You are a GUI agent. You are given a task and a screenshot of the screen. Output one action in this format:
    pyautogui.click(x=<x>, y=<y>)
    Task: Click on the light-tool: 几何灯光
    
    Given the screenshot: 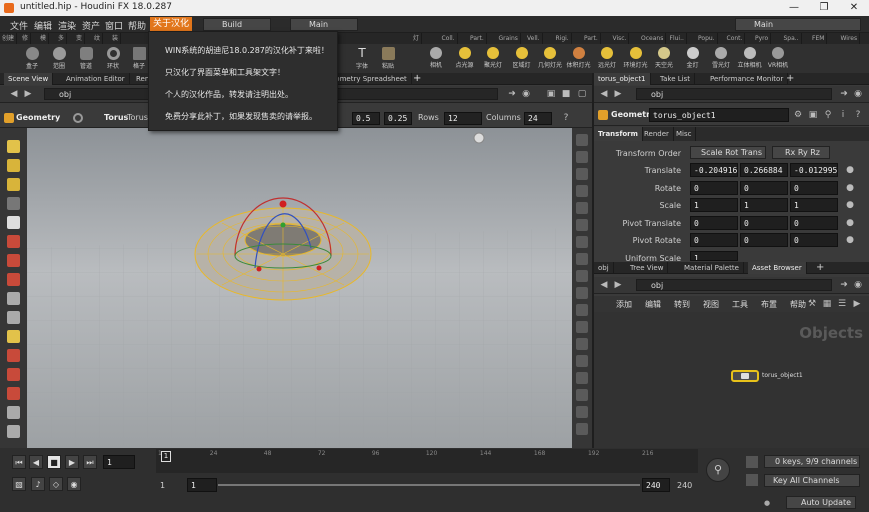 What is the action you would take?
    pyautogui.click(x=550, y=60)
    